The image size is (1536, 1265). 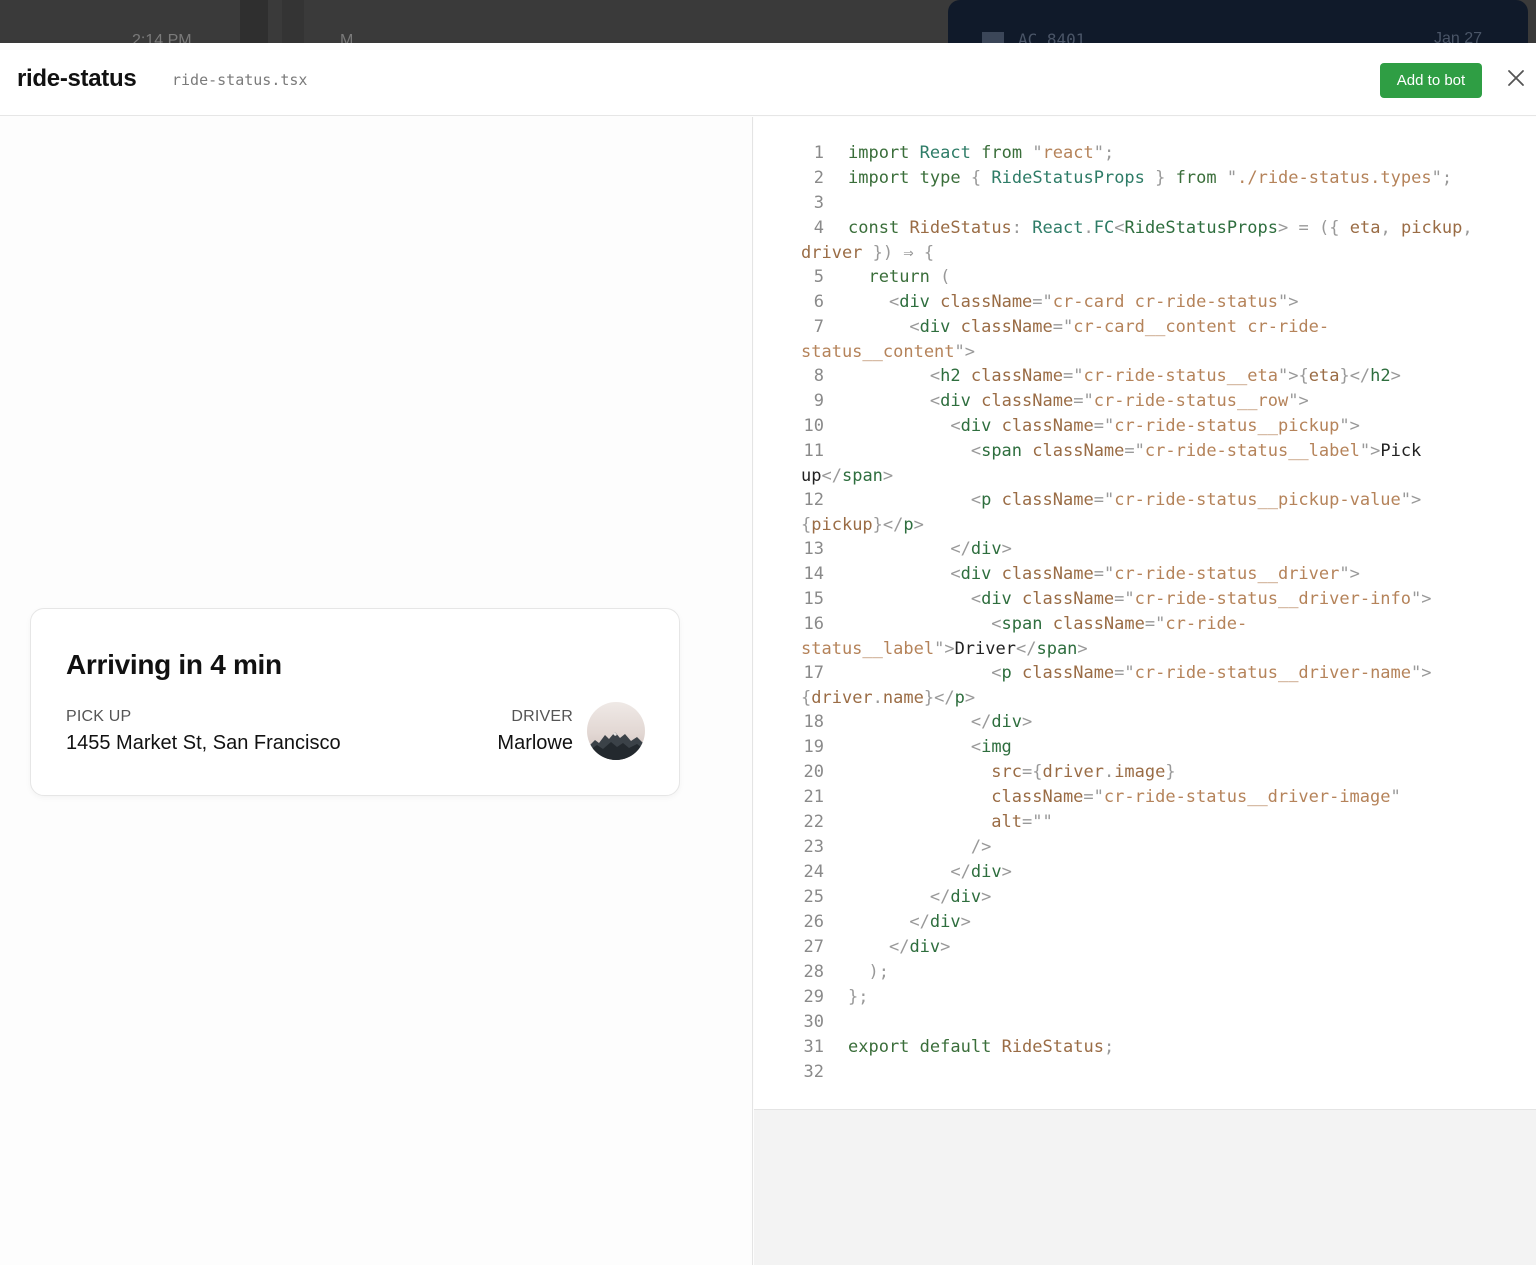 What do you see at coordinates (1022, 822) in the screenshot?
I see `code-text: alt=""` at bounding box center [1022, 822].